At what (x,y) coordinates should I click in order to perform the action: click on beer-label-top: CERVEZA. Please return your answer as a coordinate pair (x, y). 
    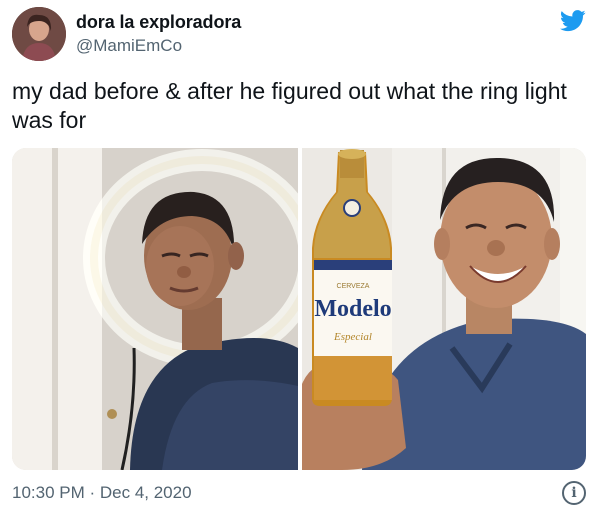
    Looking at the image, I should click on (353, 286).